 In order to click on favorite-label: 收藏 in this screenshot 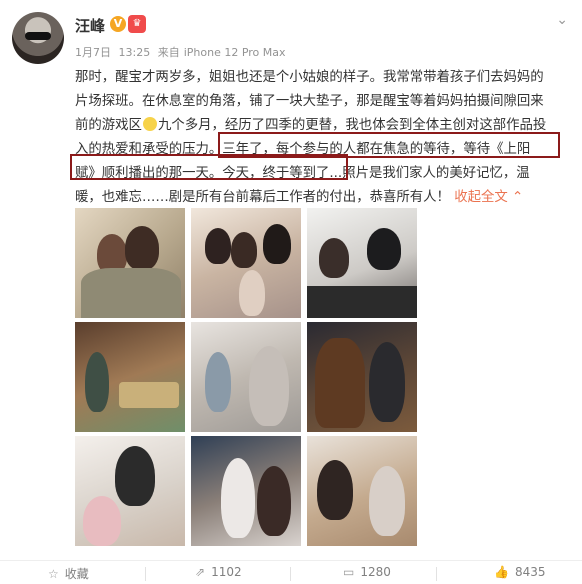, I will do `click(76, 574)`.